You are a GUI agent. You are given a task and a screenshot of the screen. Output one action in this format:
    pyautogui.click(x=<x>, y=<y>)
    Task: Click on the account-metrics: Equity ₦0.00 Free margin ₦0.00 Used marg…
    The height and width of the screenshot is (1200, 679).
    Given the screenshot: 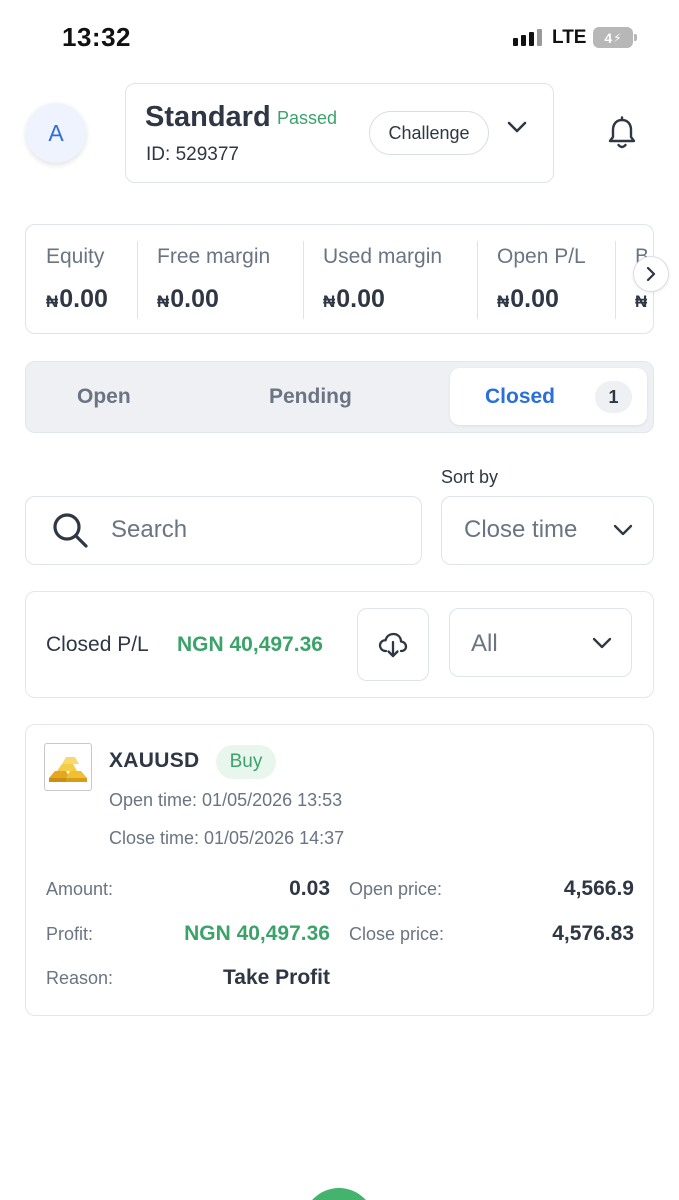 What is the action you would take?
    pyautogui.click(x=339, y=279)
    